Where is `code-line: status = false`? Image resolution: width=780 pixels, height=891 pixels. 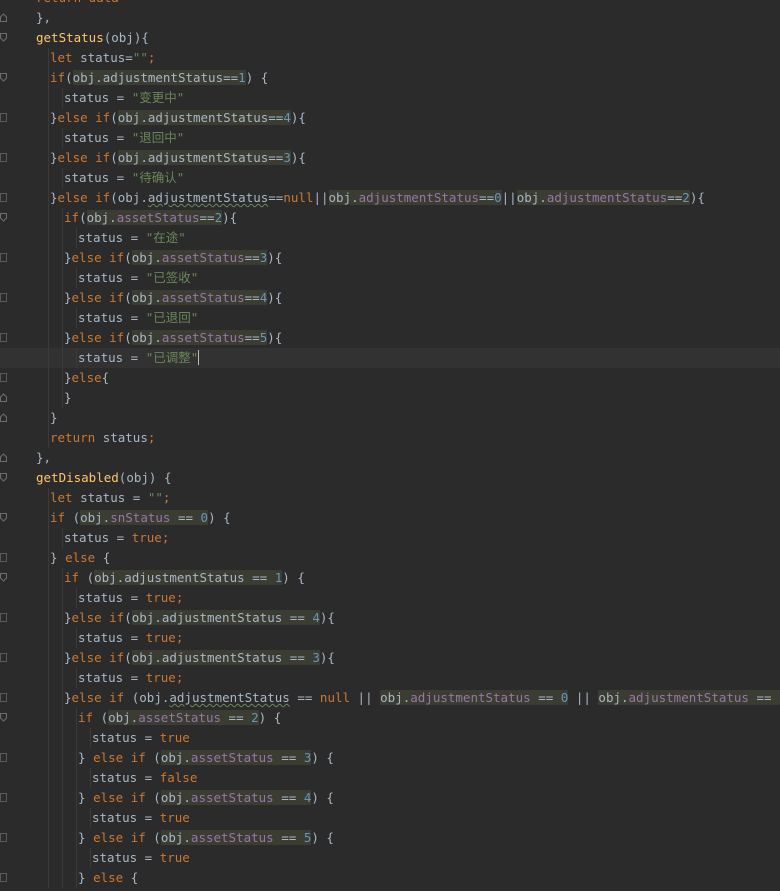 code-line: status = false is located at coordinates (390, 778).